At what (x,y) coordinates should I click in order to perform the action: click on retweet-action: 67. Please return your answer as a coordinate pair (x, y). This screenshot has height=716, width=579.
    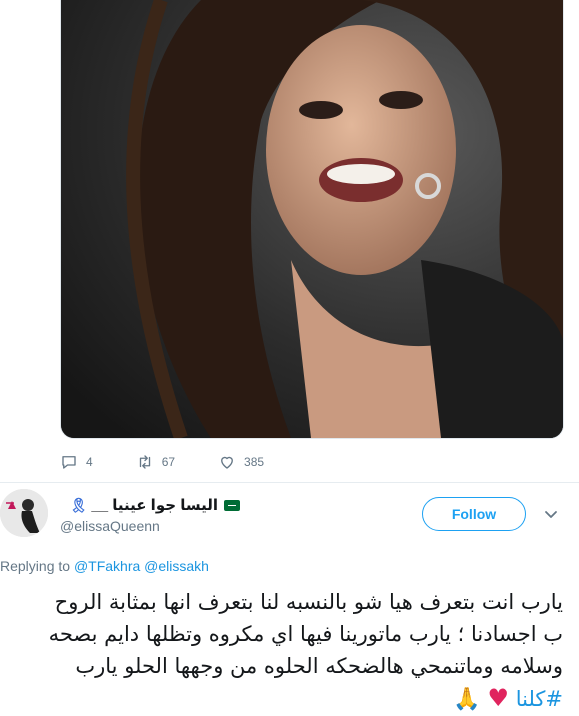
    Looking at the image, I should click on (155, 462).